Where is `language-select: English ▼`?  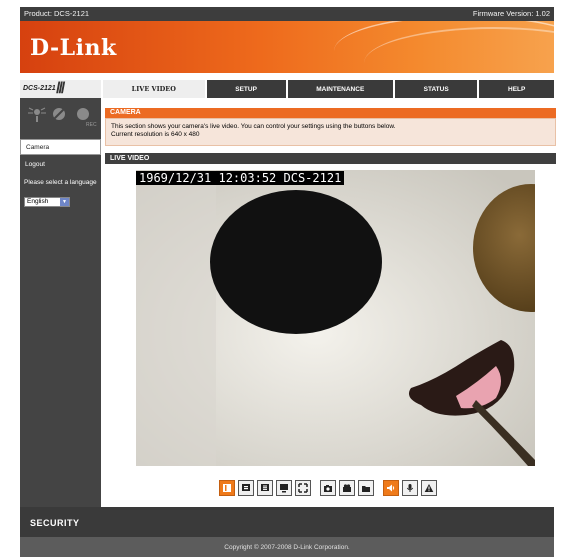 language-select: English ▼ is located at coordinates (47, 202).